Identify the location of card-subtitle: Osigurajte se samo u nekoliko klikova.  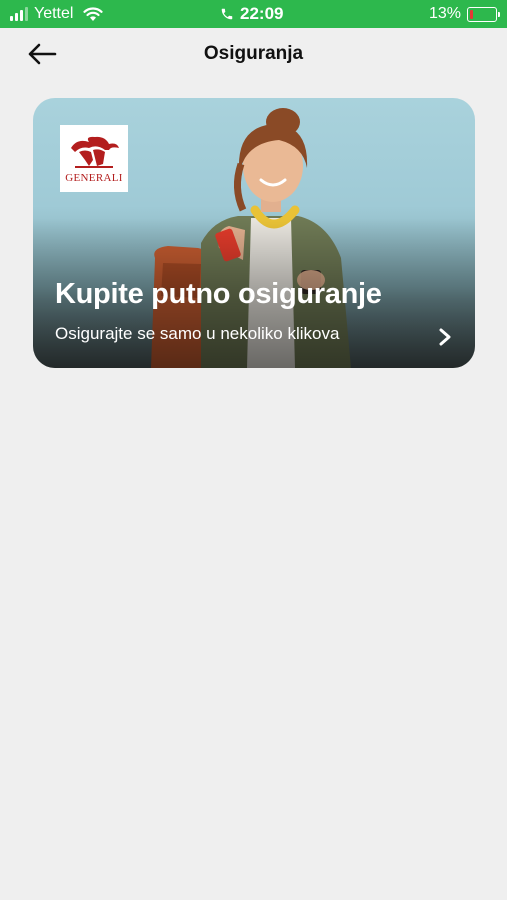
(197, 333).